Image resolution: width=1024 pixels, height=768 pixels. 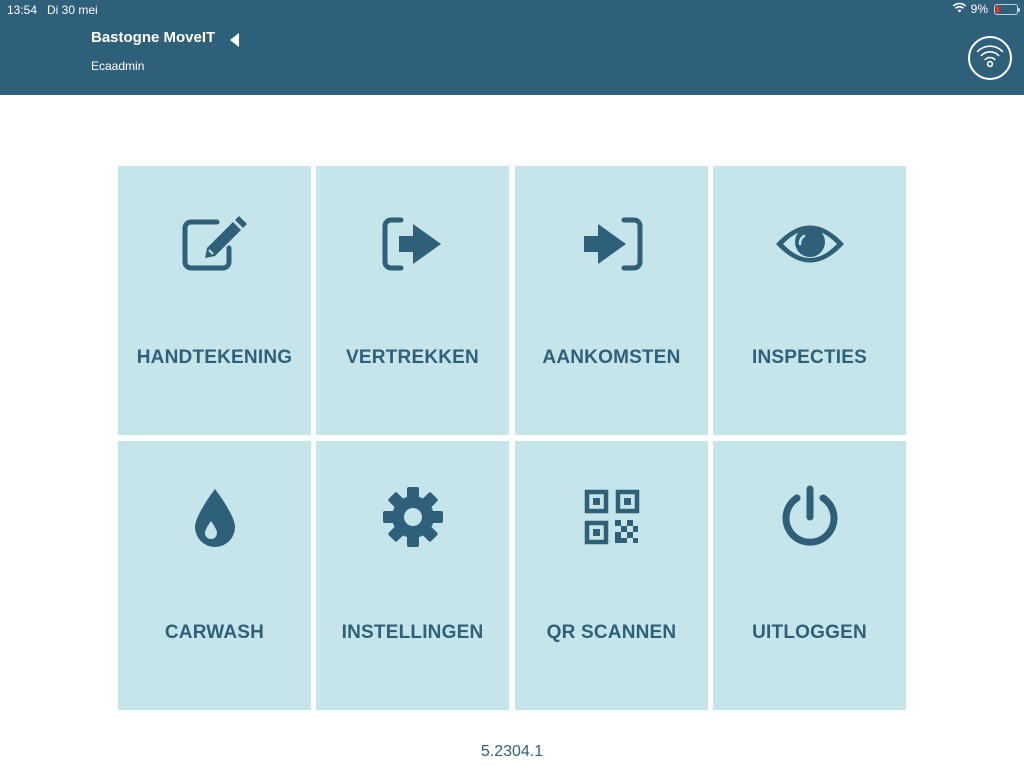 What do you see at coordinates (809, 575) in the screenshot?
I see `tile-uitloggen: UITLOGGEN` at bounding box center [809, 575].